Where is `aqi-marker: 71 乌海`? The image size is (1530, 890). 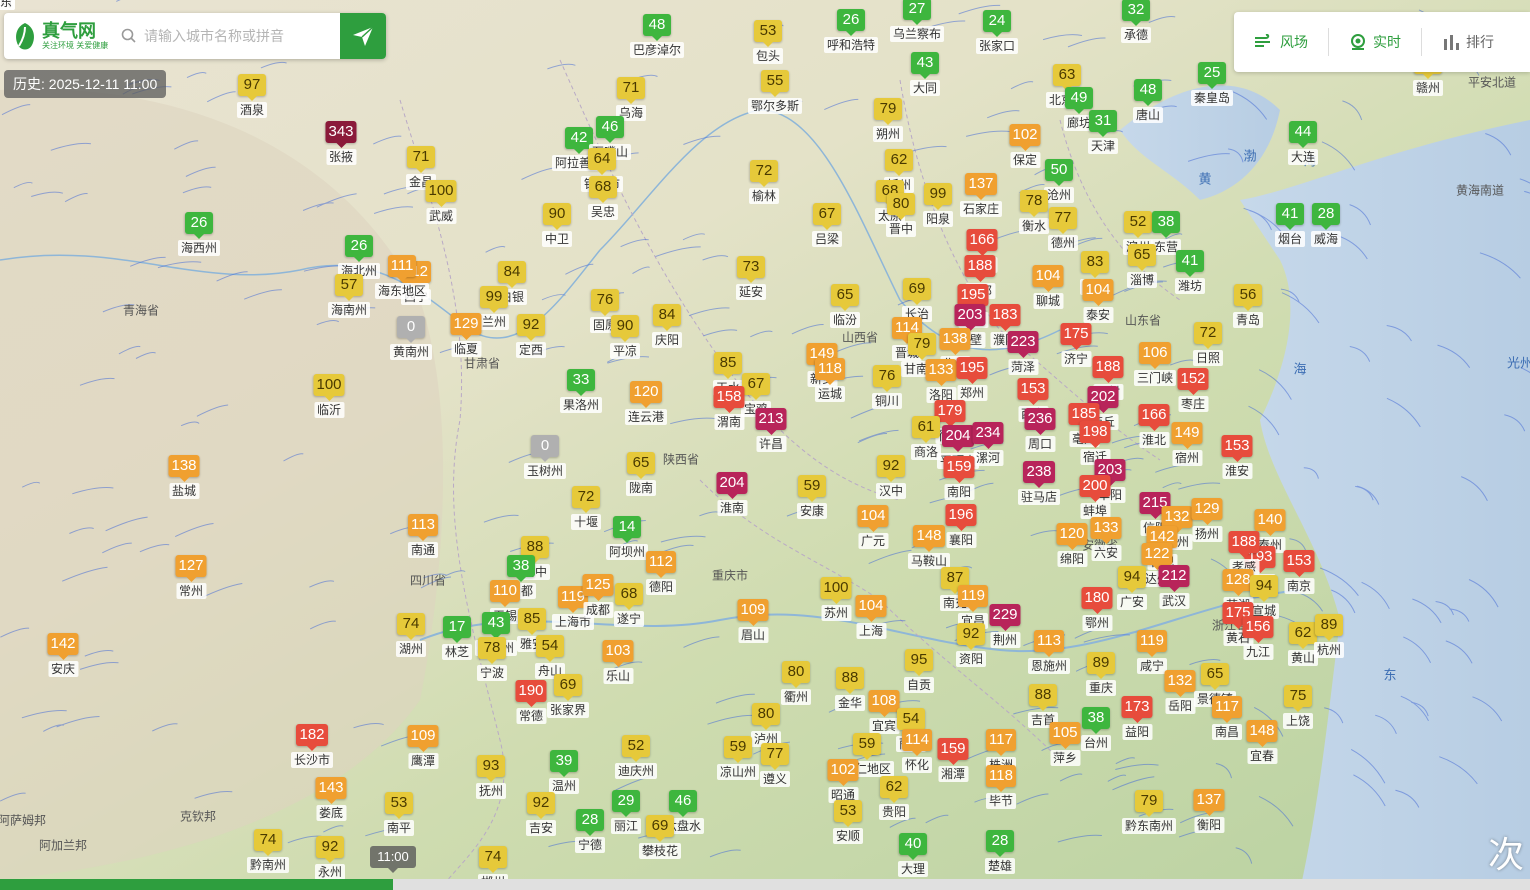
aqi-marker: 71 乌海 is located at coordinates (631, 99).